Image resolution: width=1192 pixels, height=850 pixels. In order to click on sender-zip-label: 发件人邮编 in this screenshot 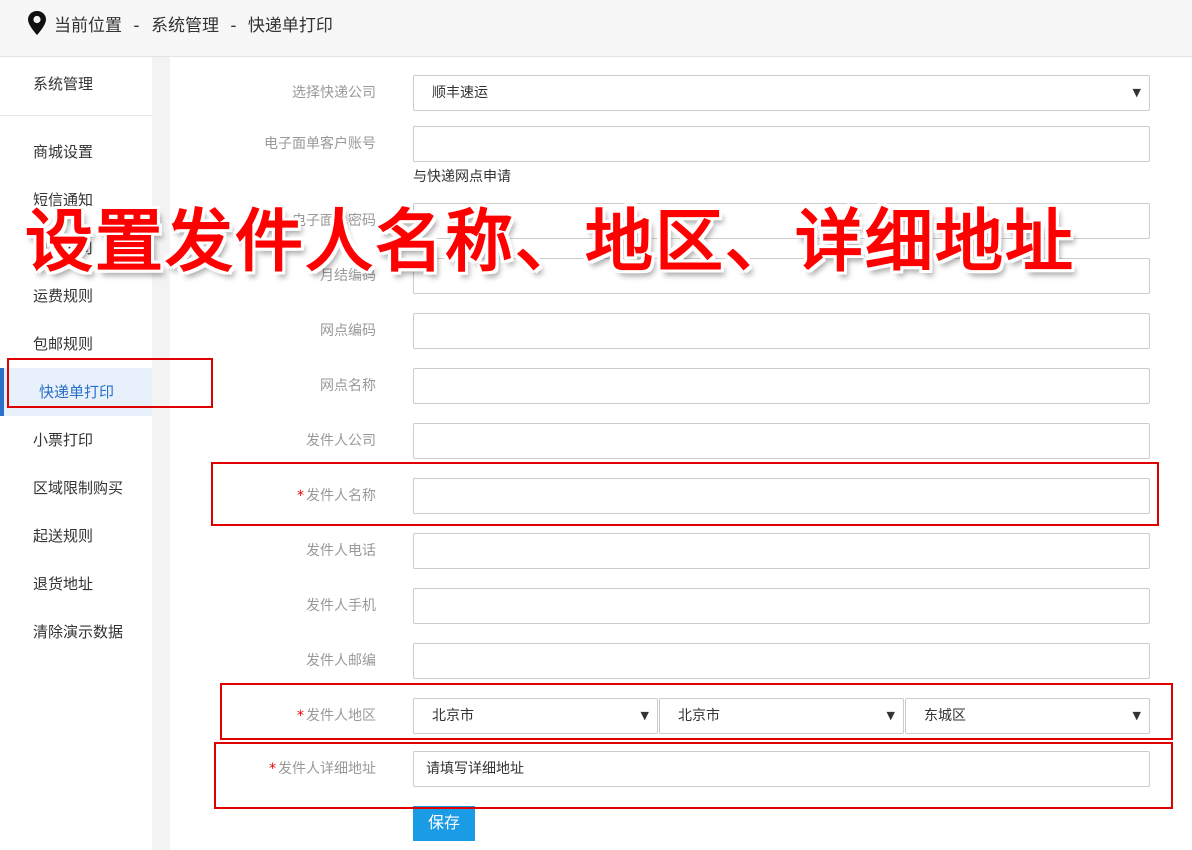, I will do `click(341, 661)`.